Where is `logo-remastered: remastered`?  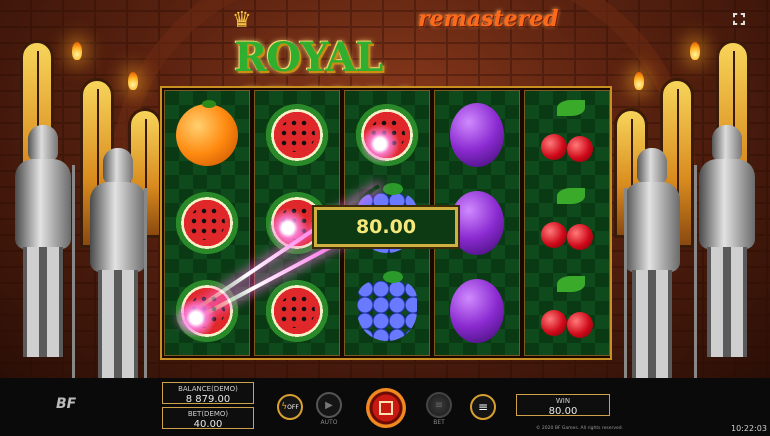 logo-remastered: remastered is located at coordinates (488, 19).